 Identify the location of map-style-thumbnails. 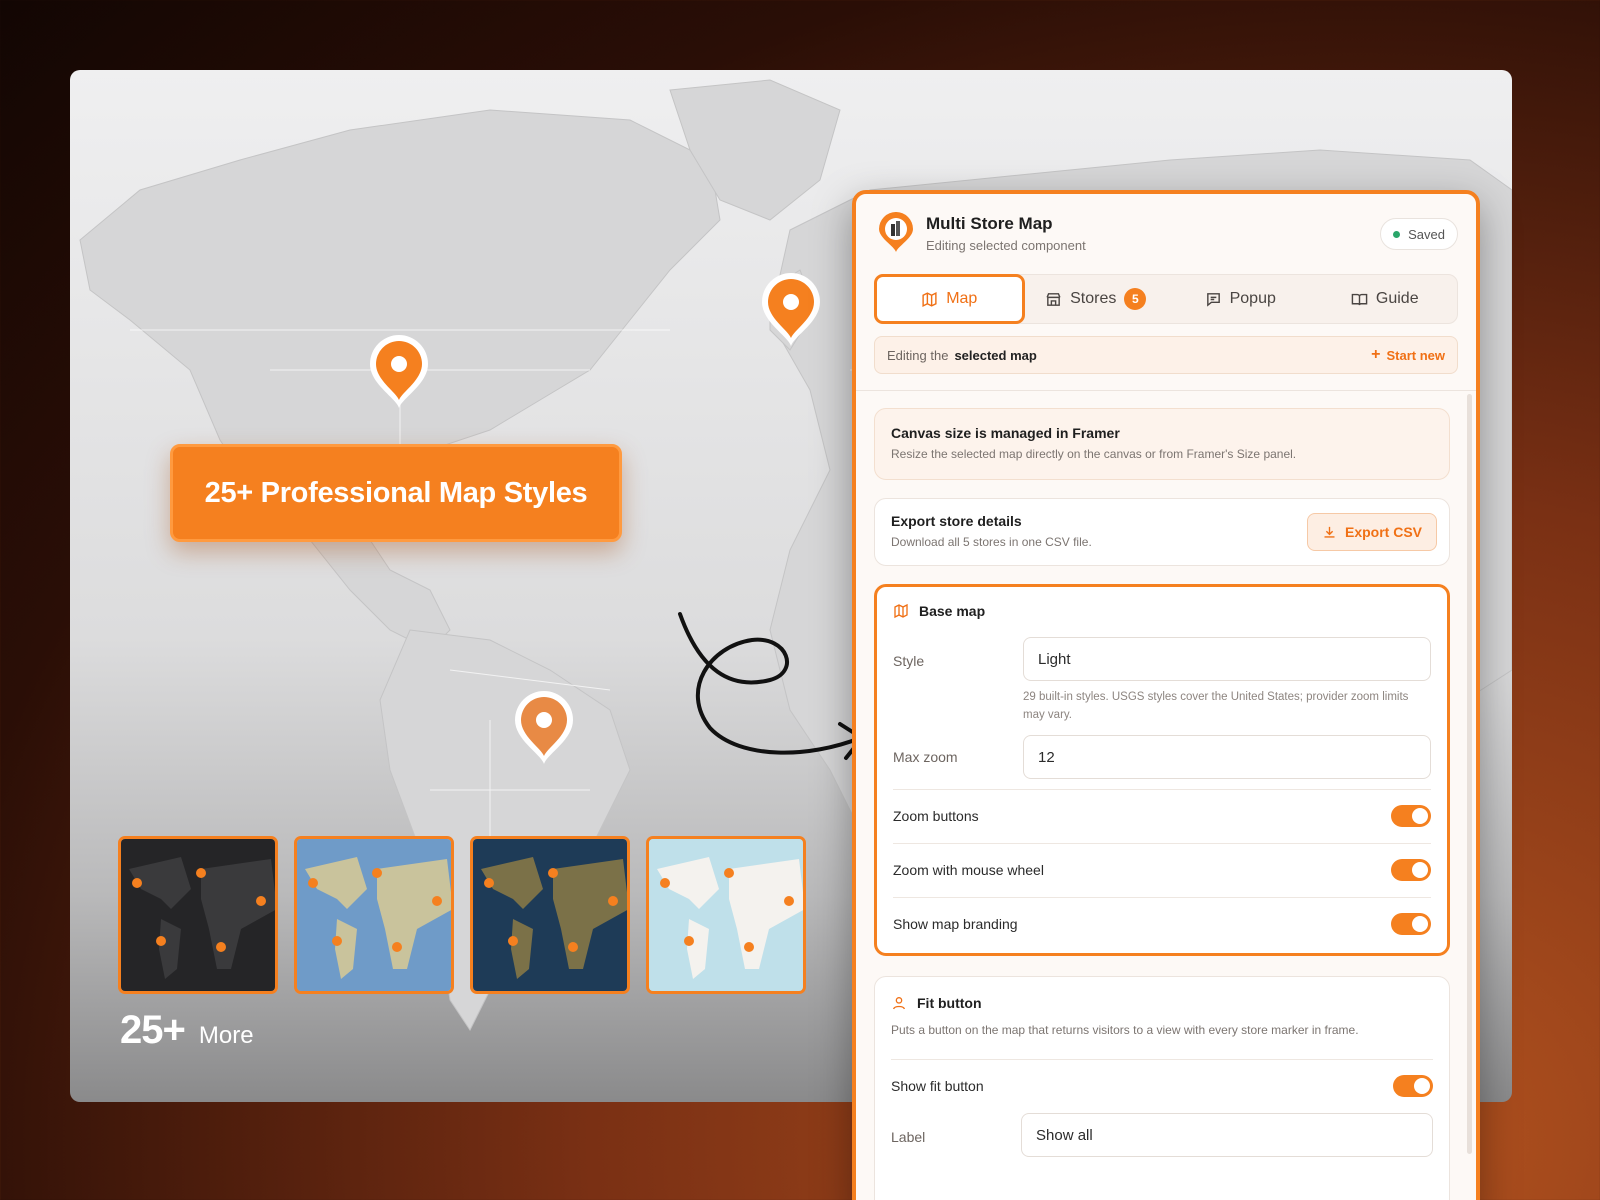
(462, 915).